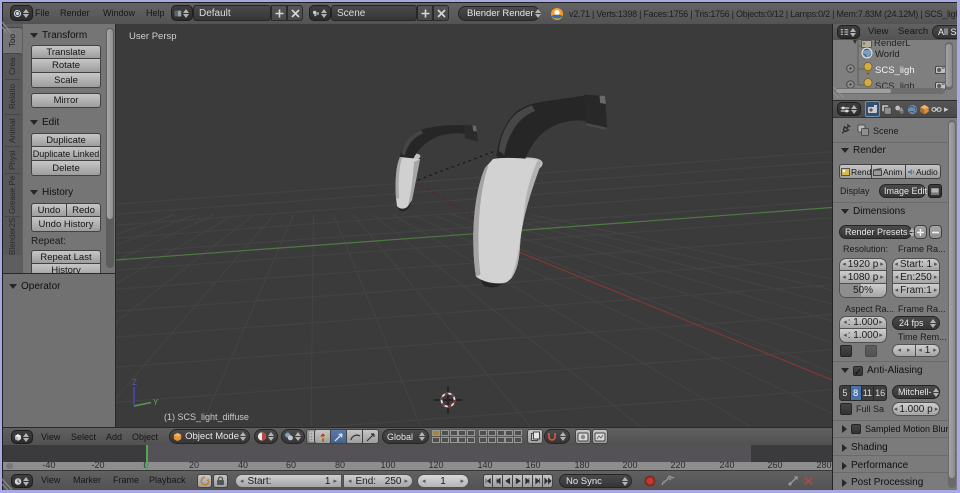 Image resolution: width=960 pixels, height=493 pixels. Describe the element at coordinates (134, 382) in the screenshot. I see `svg-text: Z` at that location.